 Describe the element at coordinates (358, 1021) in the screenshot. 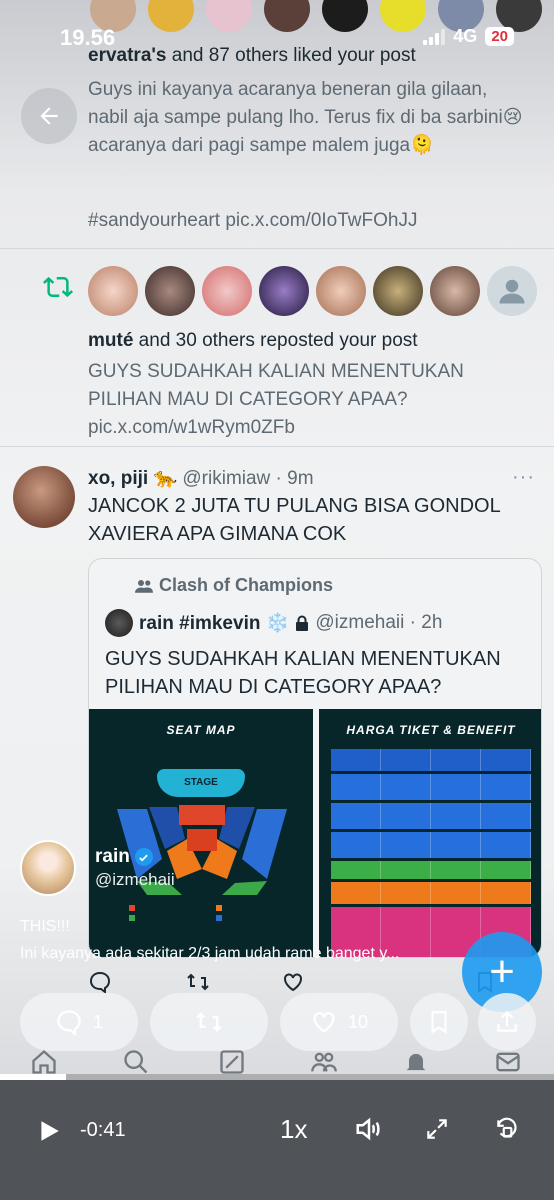

I see `like-count: 10` at that location.